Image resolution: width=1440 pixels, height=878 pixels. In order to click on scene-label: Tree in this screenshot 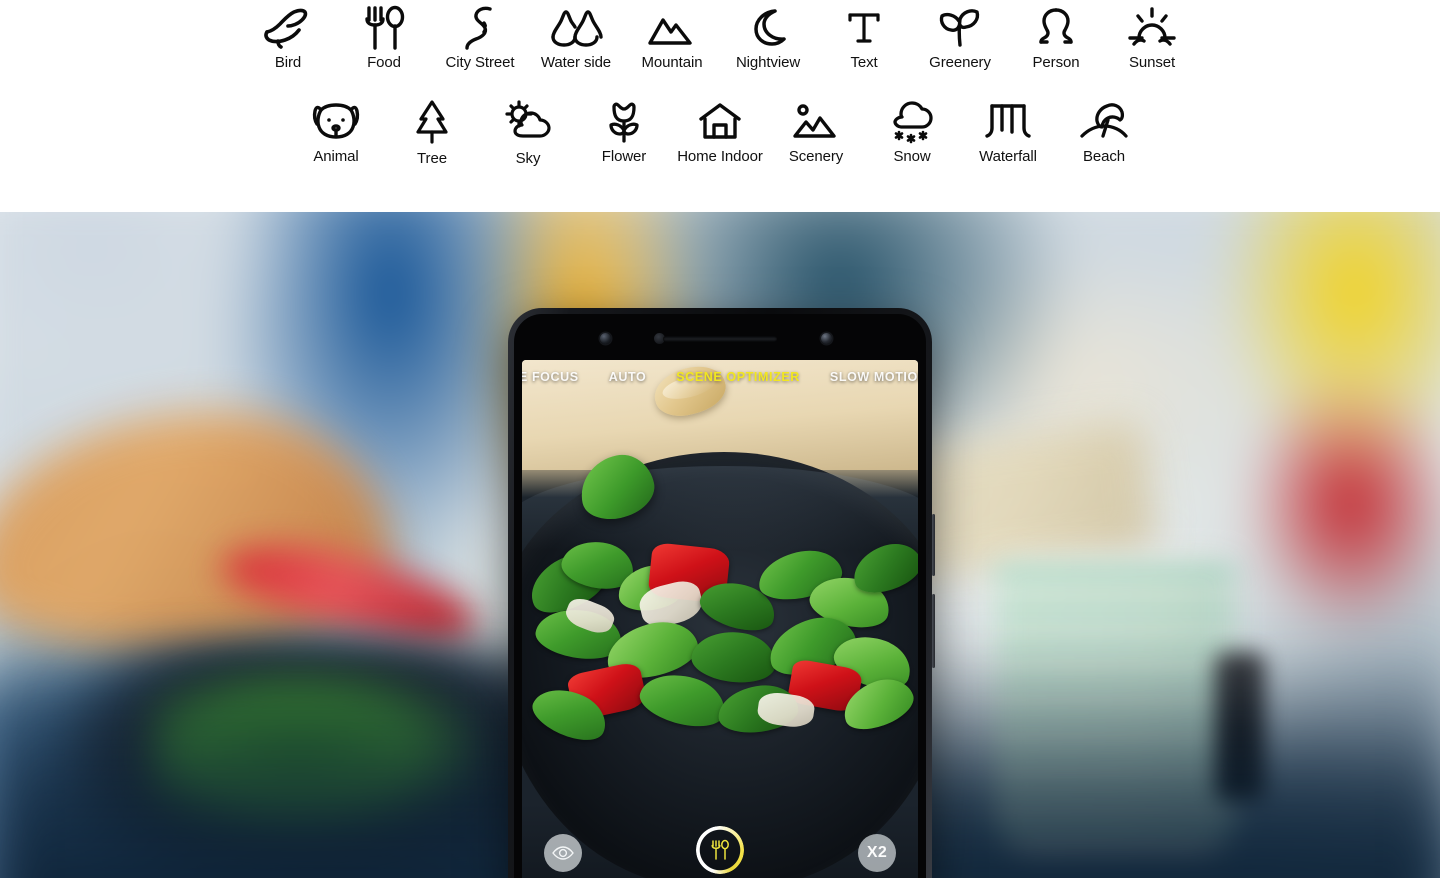, I will do `click(432, 158)`.